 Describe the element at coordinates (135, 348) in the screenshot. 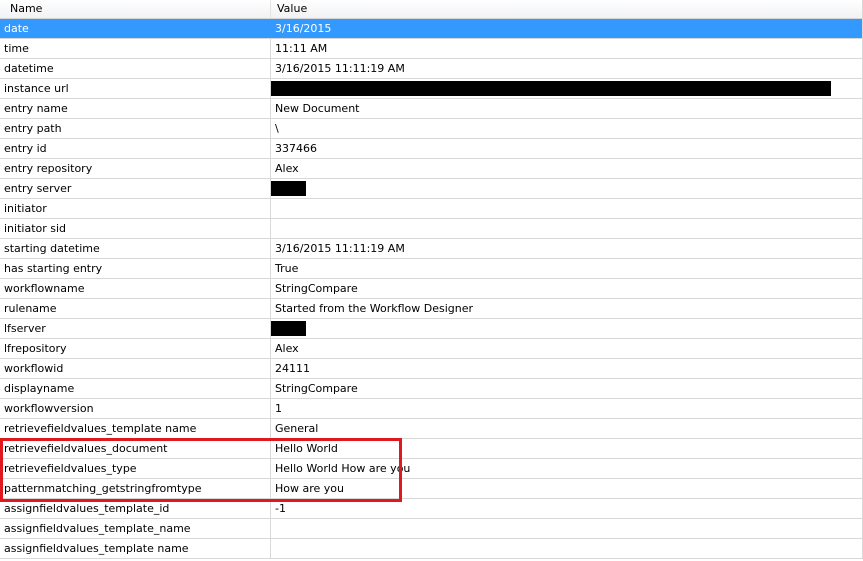

I see `row-name-cell: lfrepository` at that location.